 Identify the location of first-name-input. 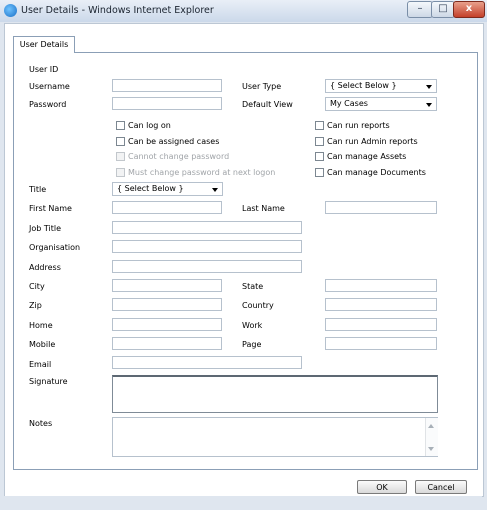
(167, 207).